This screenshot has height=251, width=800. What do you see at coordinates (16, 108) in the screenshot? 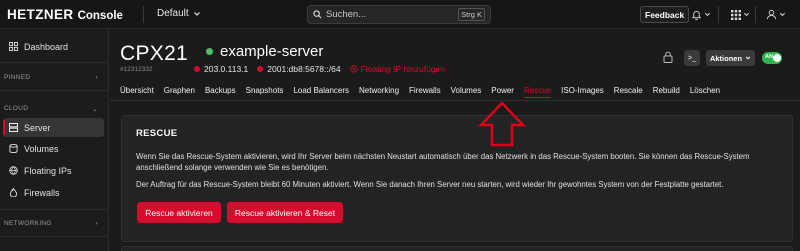
I see `section-label: CLOUD` at bounding box center [16, 108].